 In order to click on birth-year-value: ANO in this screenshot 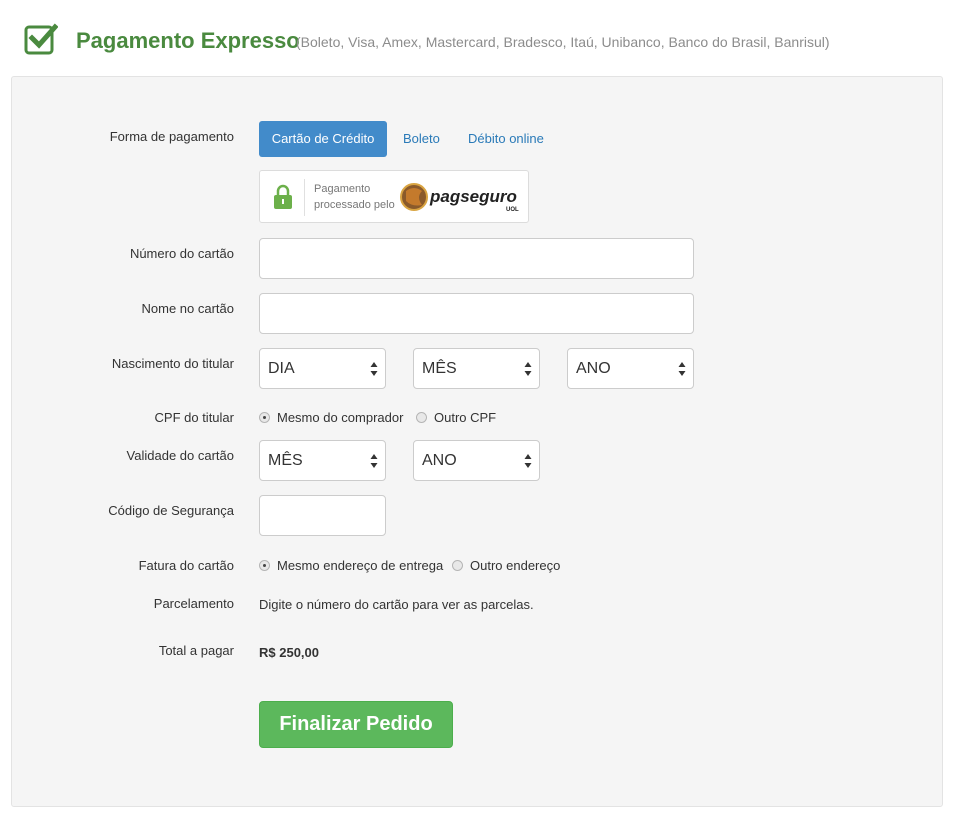, I will do `click(593, 368)`.